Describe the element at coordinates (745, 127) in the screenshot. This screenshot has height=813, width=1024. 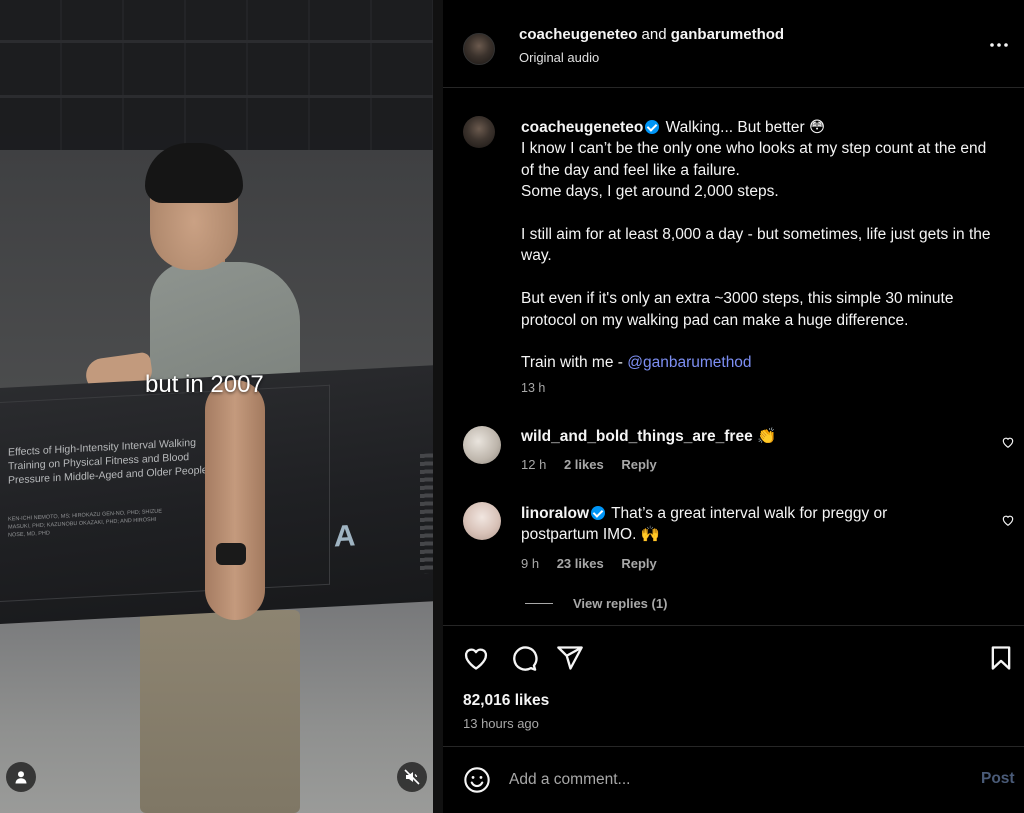
I see `caption-title-line: Walking... But better 😳` at that location.